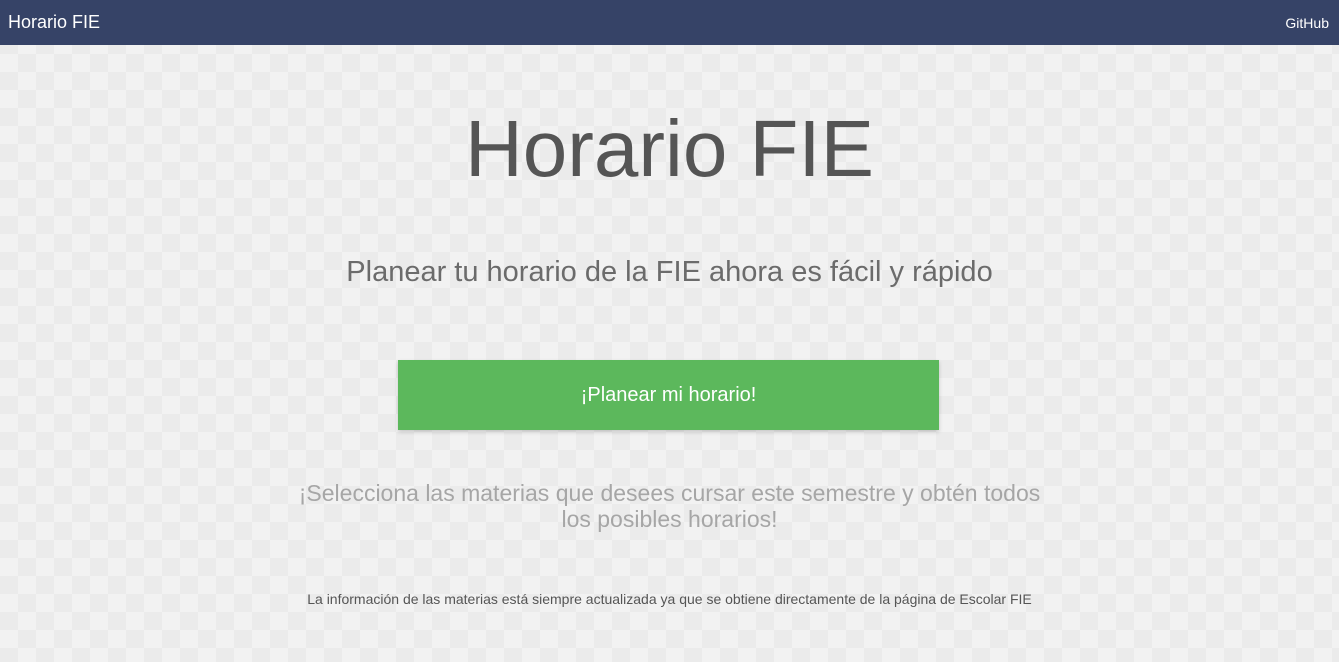  Describe the element at coordinates (669, 148) in the screenshot. I see `hero-title: Horario FIE` at that location.